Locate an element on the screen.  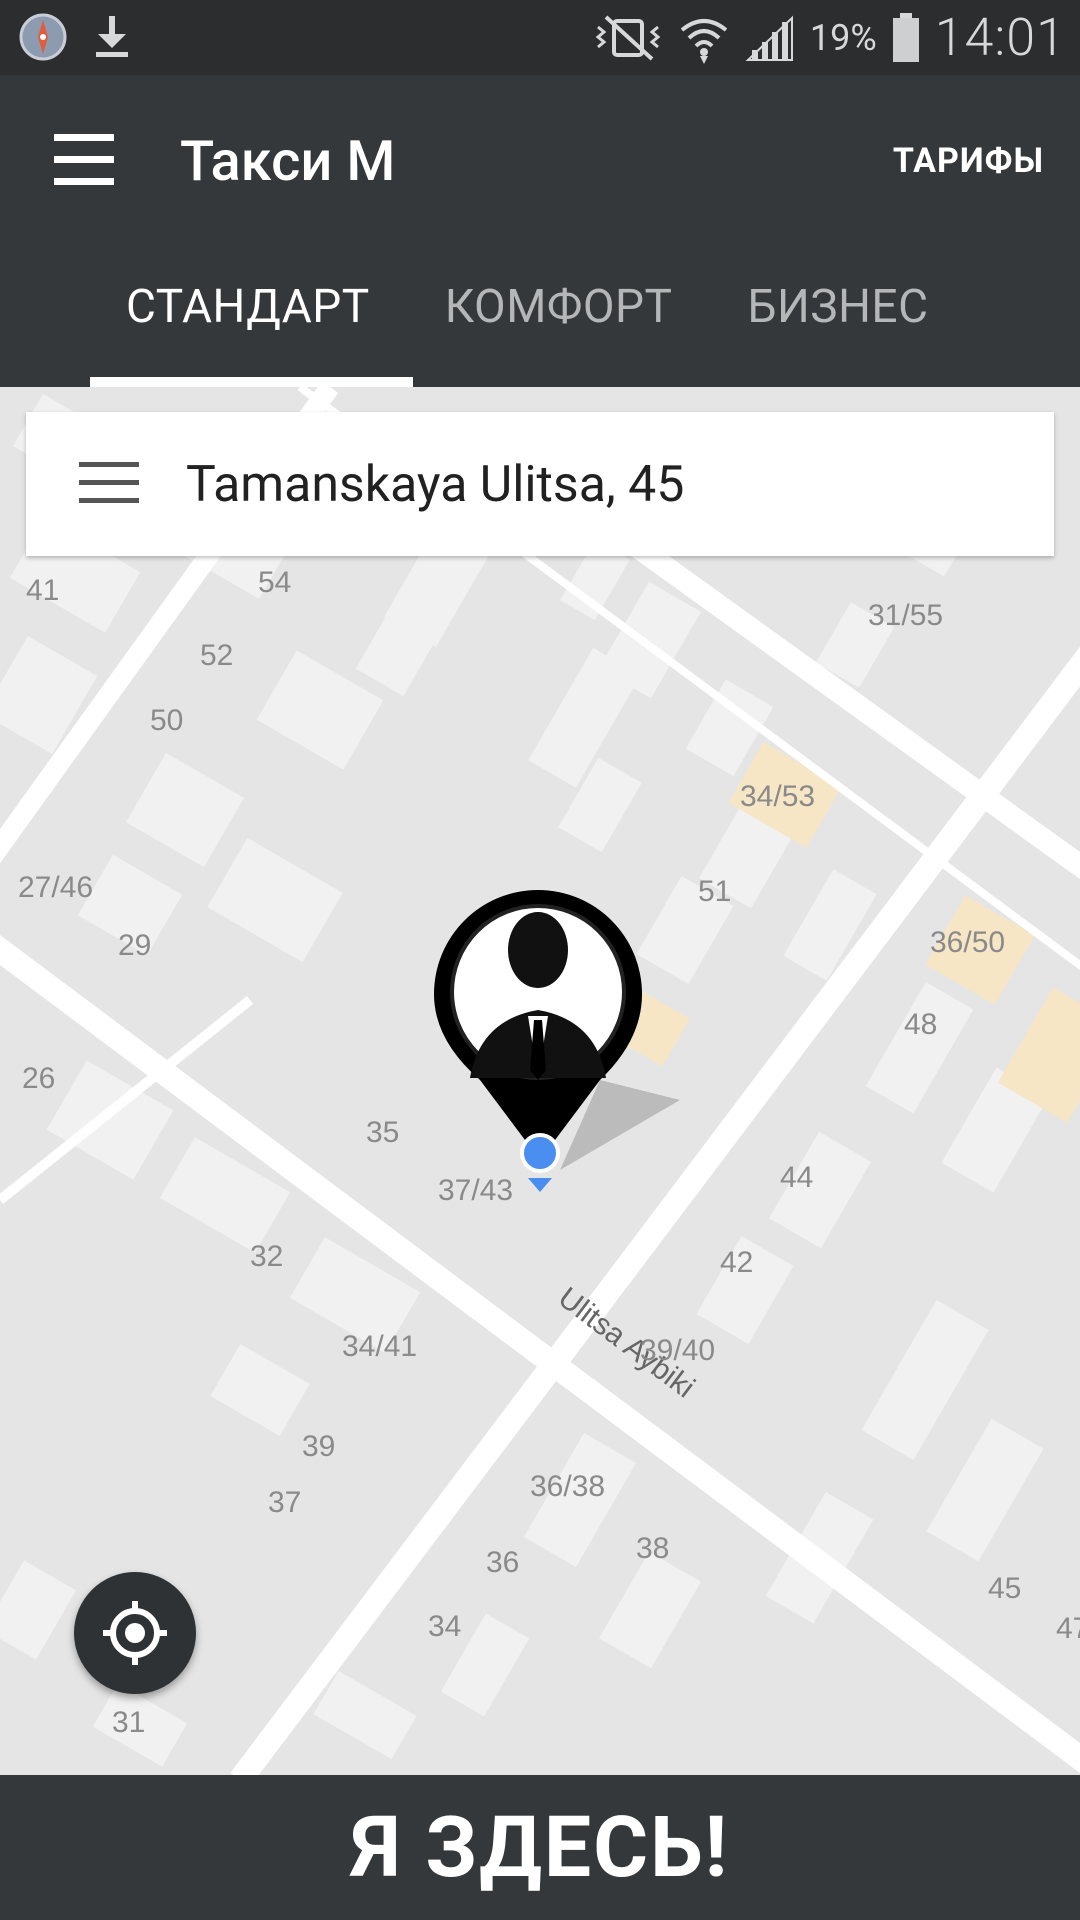
house-number: 36/38 is located at coordinates (567, 1486).